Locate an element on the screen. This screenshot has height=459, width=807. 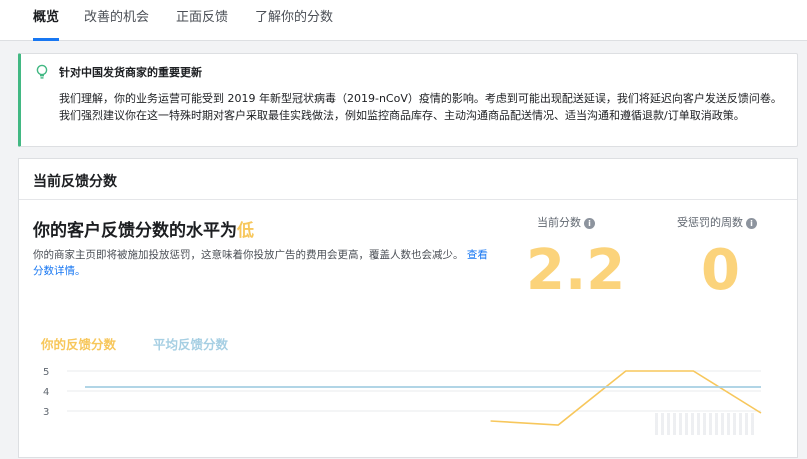
y-tick-label-3: 3 is located at coordinates (46, 412).